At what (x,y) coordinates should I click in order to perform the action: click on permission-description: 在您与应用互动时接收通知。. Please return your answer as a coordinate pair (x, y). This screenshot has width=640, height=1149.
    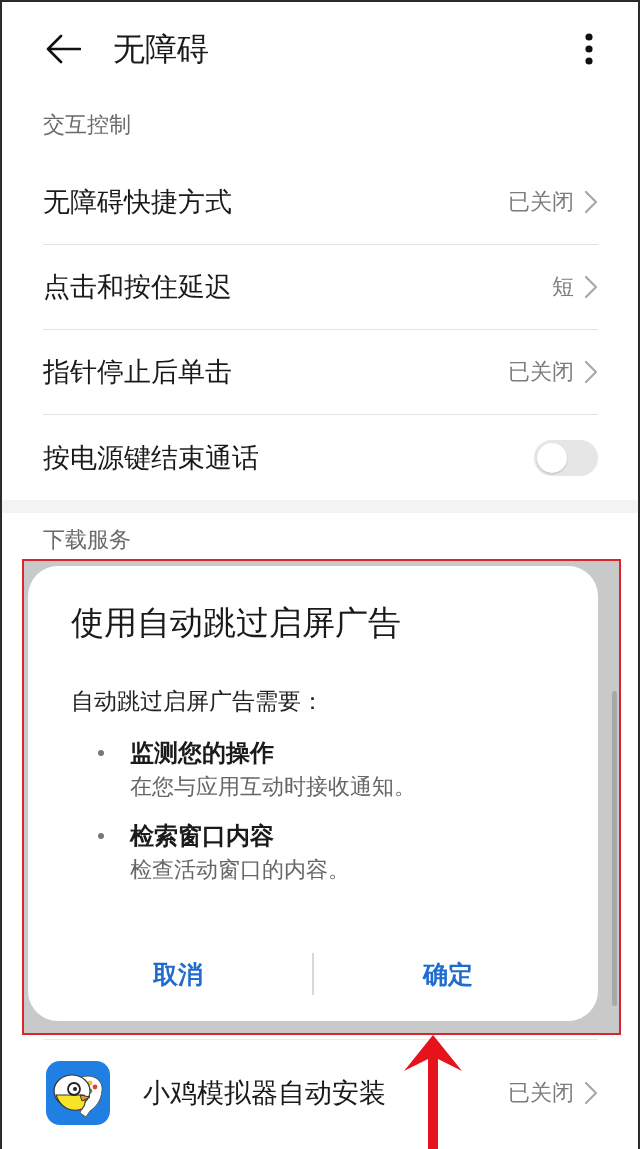
    Looking at the image, I should click on (273, 787).